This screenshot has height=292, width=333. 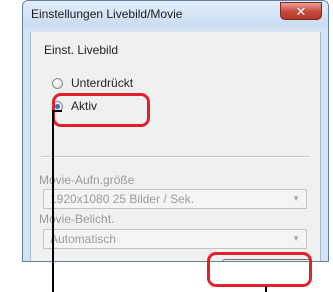 What do you see at coordinates (175, 239) in the screenshot?
I see `movie-exposure-select: Automatisch ▼` at bounding box center [175, 239].